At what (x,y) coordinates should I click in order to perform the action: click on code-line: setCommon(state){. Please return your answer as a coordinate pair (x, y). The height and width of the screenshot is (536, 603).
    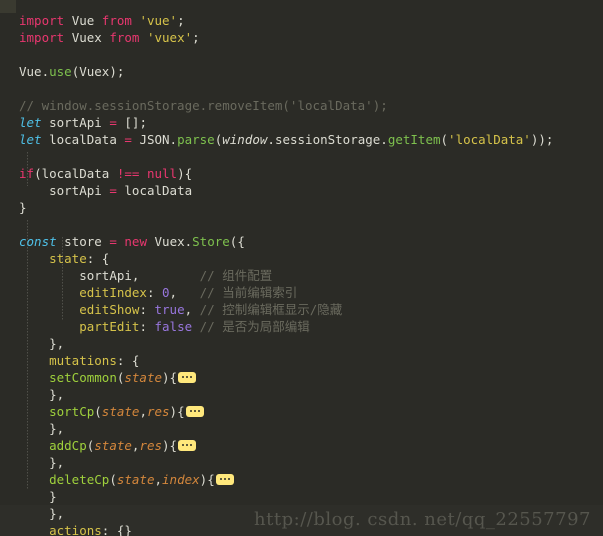
    Looking at the image, I should click on (301, 377).